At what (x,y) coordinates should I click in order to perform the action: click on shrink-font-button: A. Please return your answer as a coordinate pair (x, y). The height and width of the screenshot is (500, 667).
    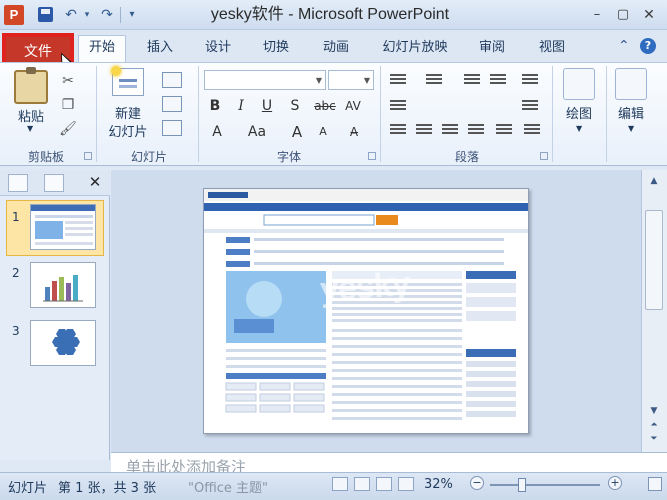
    Looking at the image, I should click on (323, 132).